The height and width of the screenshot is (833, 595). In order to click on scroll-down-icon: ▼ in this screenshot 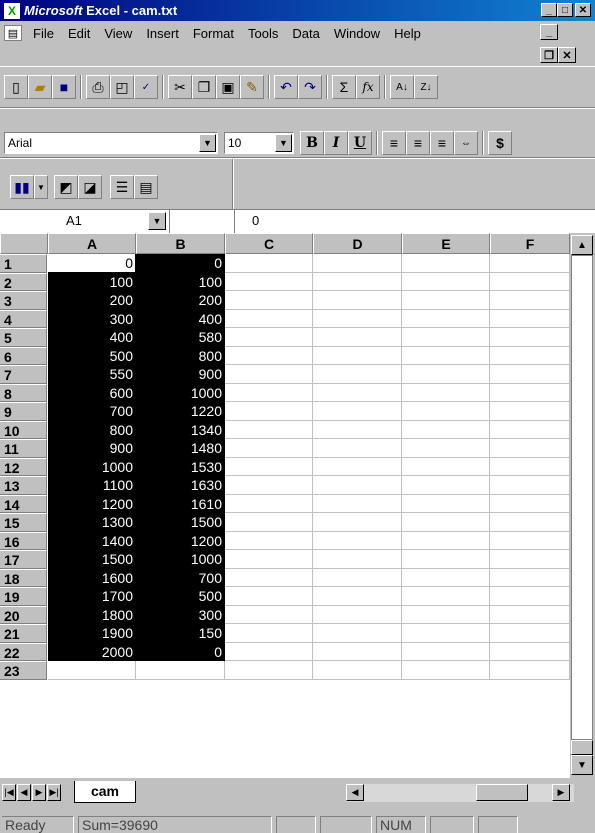, I will do `click(582, 765)`.